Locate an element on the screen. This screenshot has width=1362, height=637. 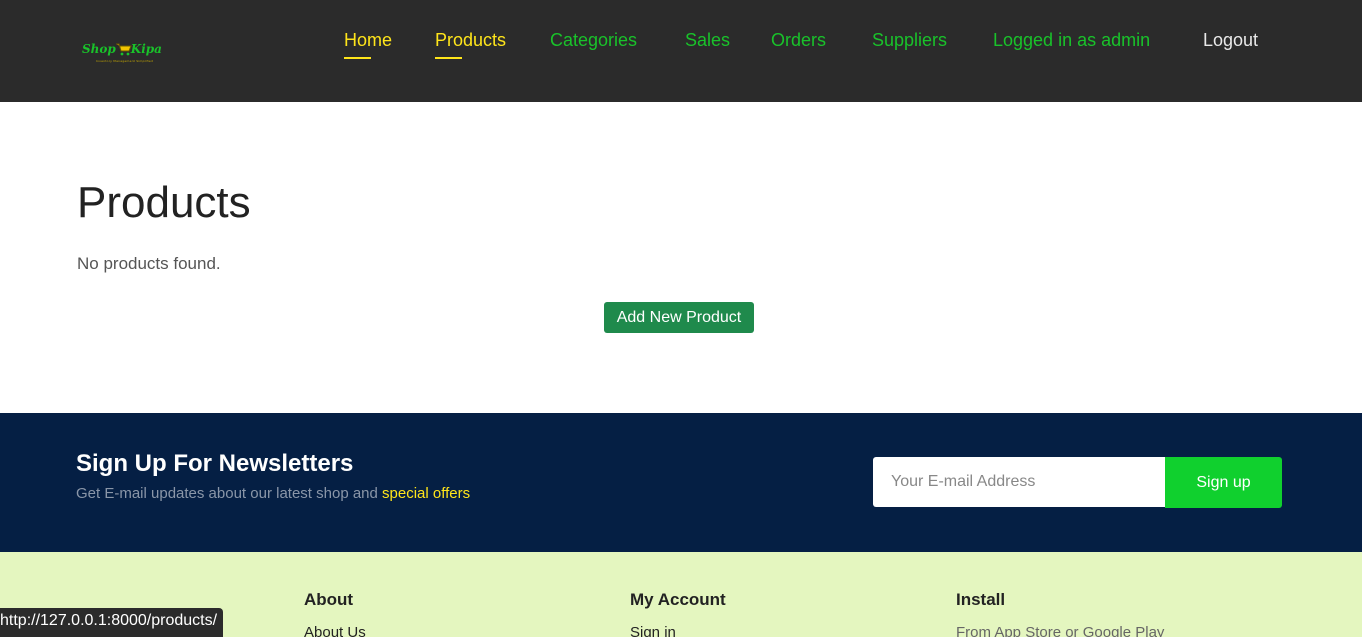
browser-status-url: http://127.0.0.1:8000/products/ is located at coordinates (112, 622).